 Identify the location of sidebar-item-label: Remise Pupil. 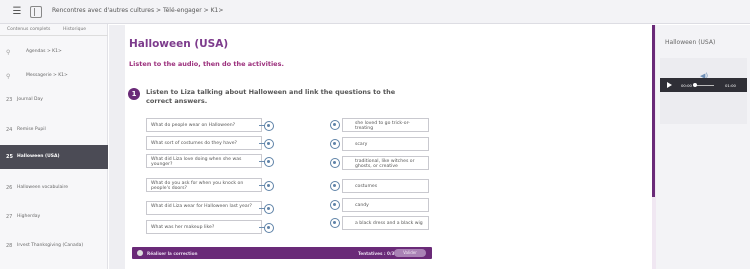
(31, 129).